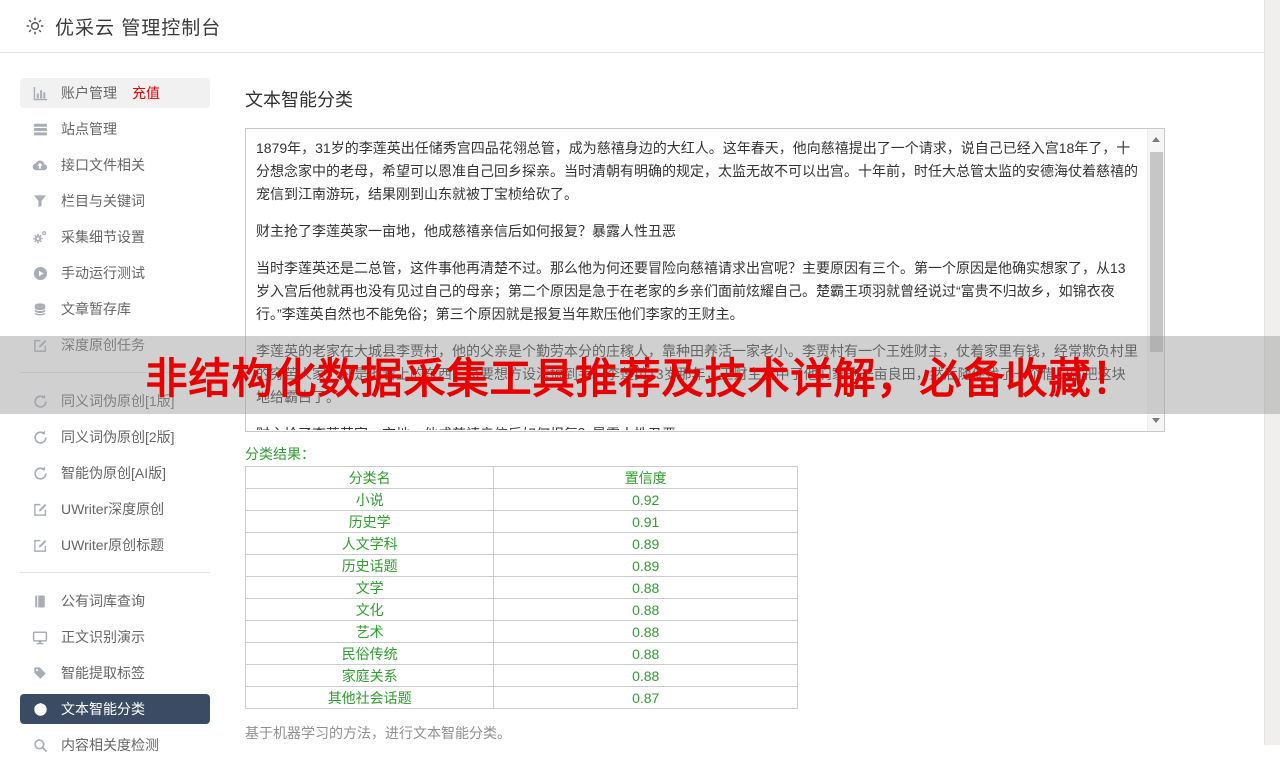  What do you see at coordinates (40, 201) in the screenshot?
I see `filter-icon` at bounding box center [40, 201].